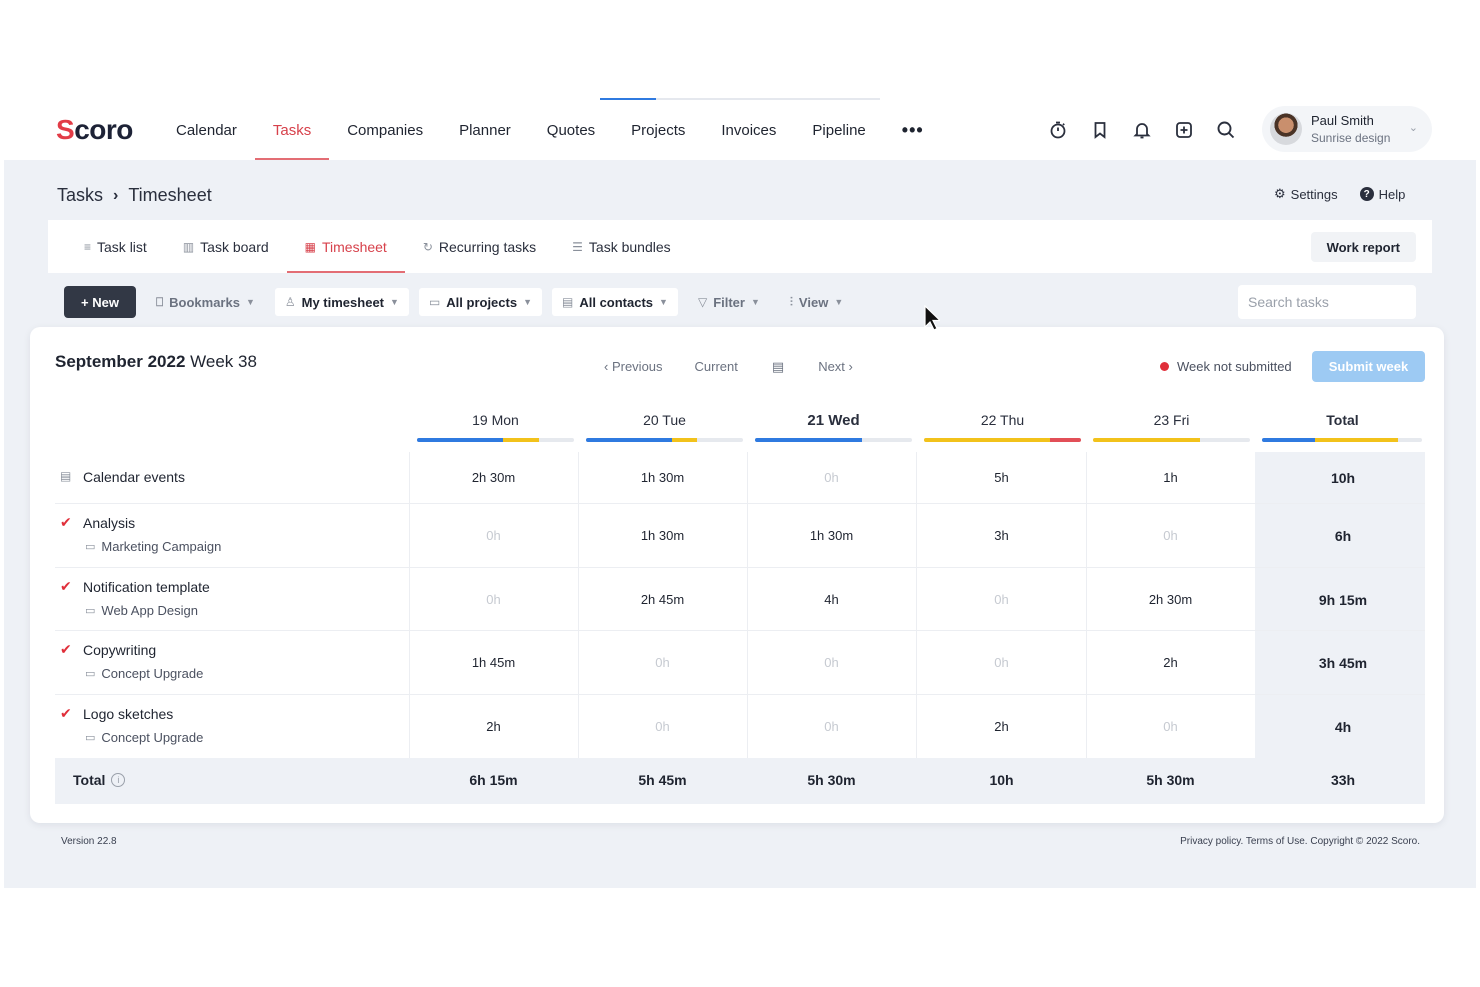 The image size is (1480, 987). I want to click on nav-planner: Planner, so click(485, 130).